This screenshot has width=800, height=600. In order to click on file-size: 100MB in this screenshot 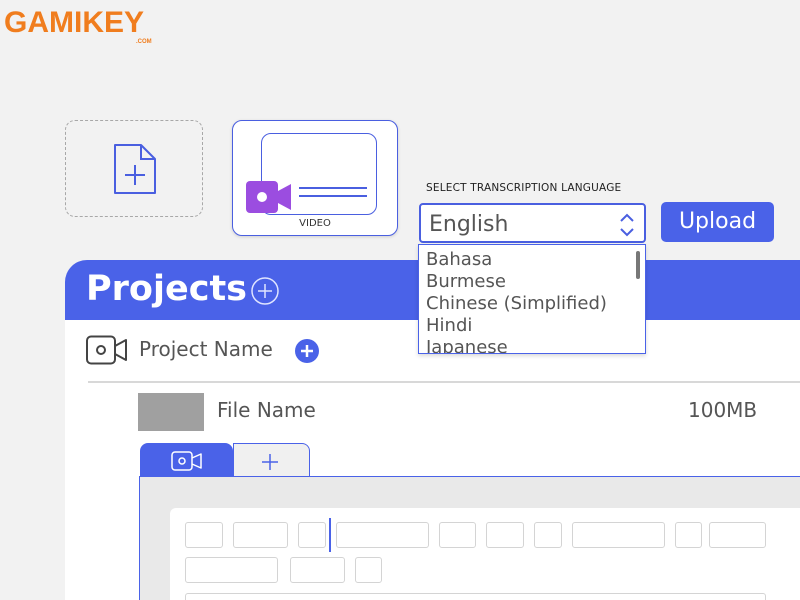, I will do `click(723, 410)`.